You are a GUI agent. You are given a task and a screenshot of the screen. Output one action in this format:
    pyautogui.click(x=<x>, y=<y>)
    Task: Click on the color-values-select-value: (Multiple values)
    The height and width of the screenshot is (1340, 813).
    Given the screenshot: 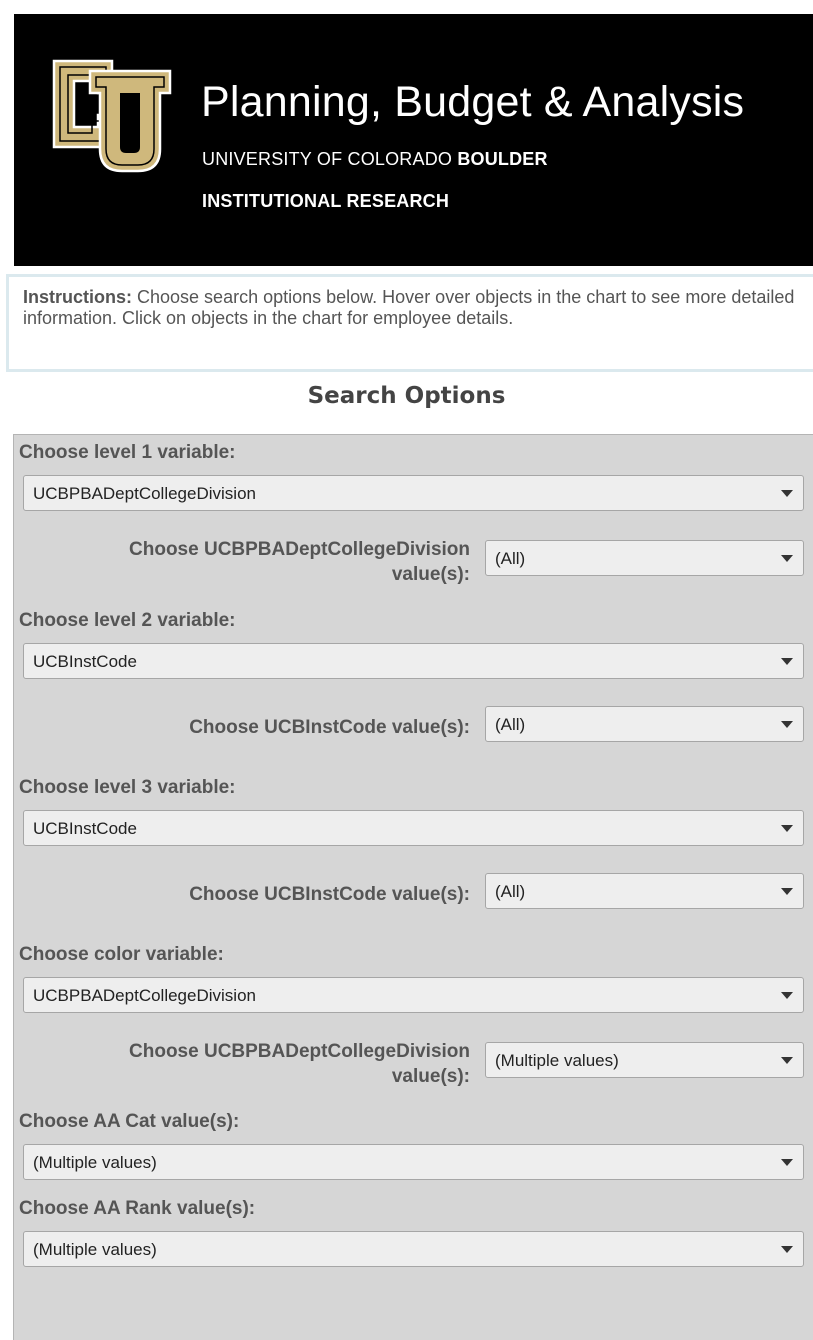 What is the action you would take?
    pyautogui.click(x=557, y=1060)
    